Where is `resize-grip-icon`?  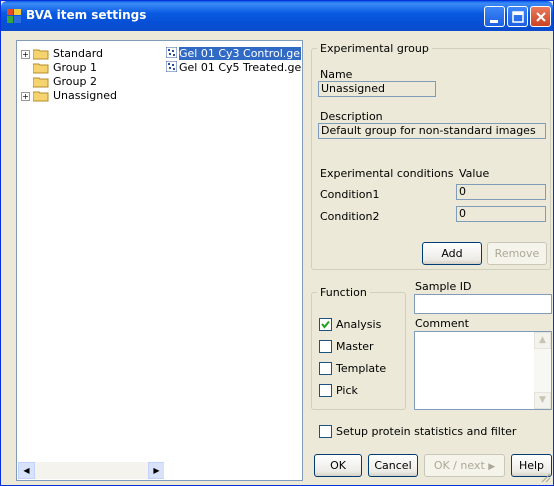
resize-grip-icon is located at coordinates (546, 478).